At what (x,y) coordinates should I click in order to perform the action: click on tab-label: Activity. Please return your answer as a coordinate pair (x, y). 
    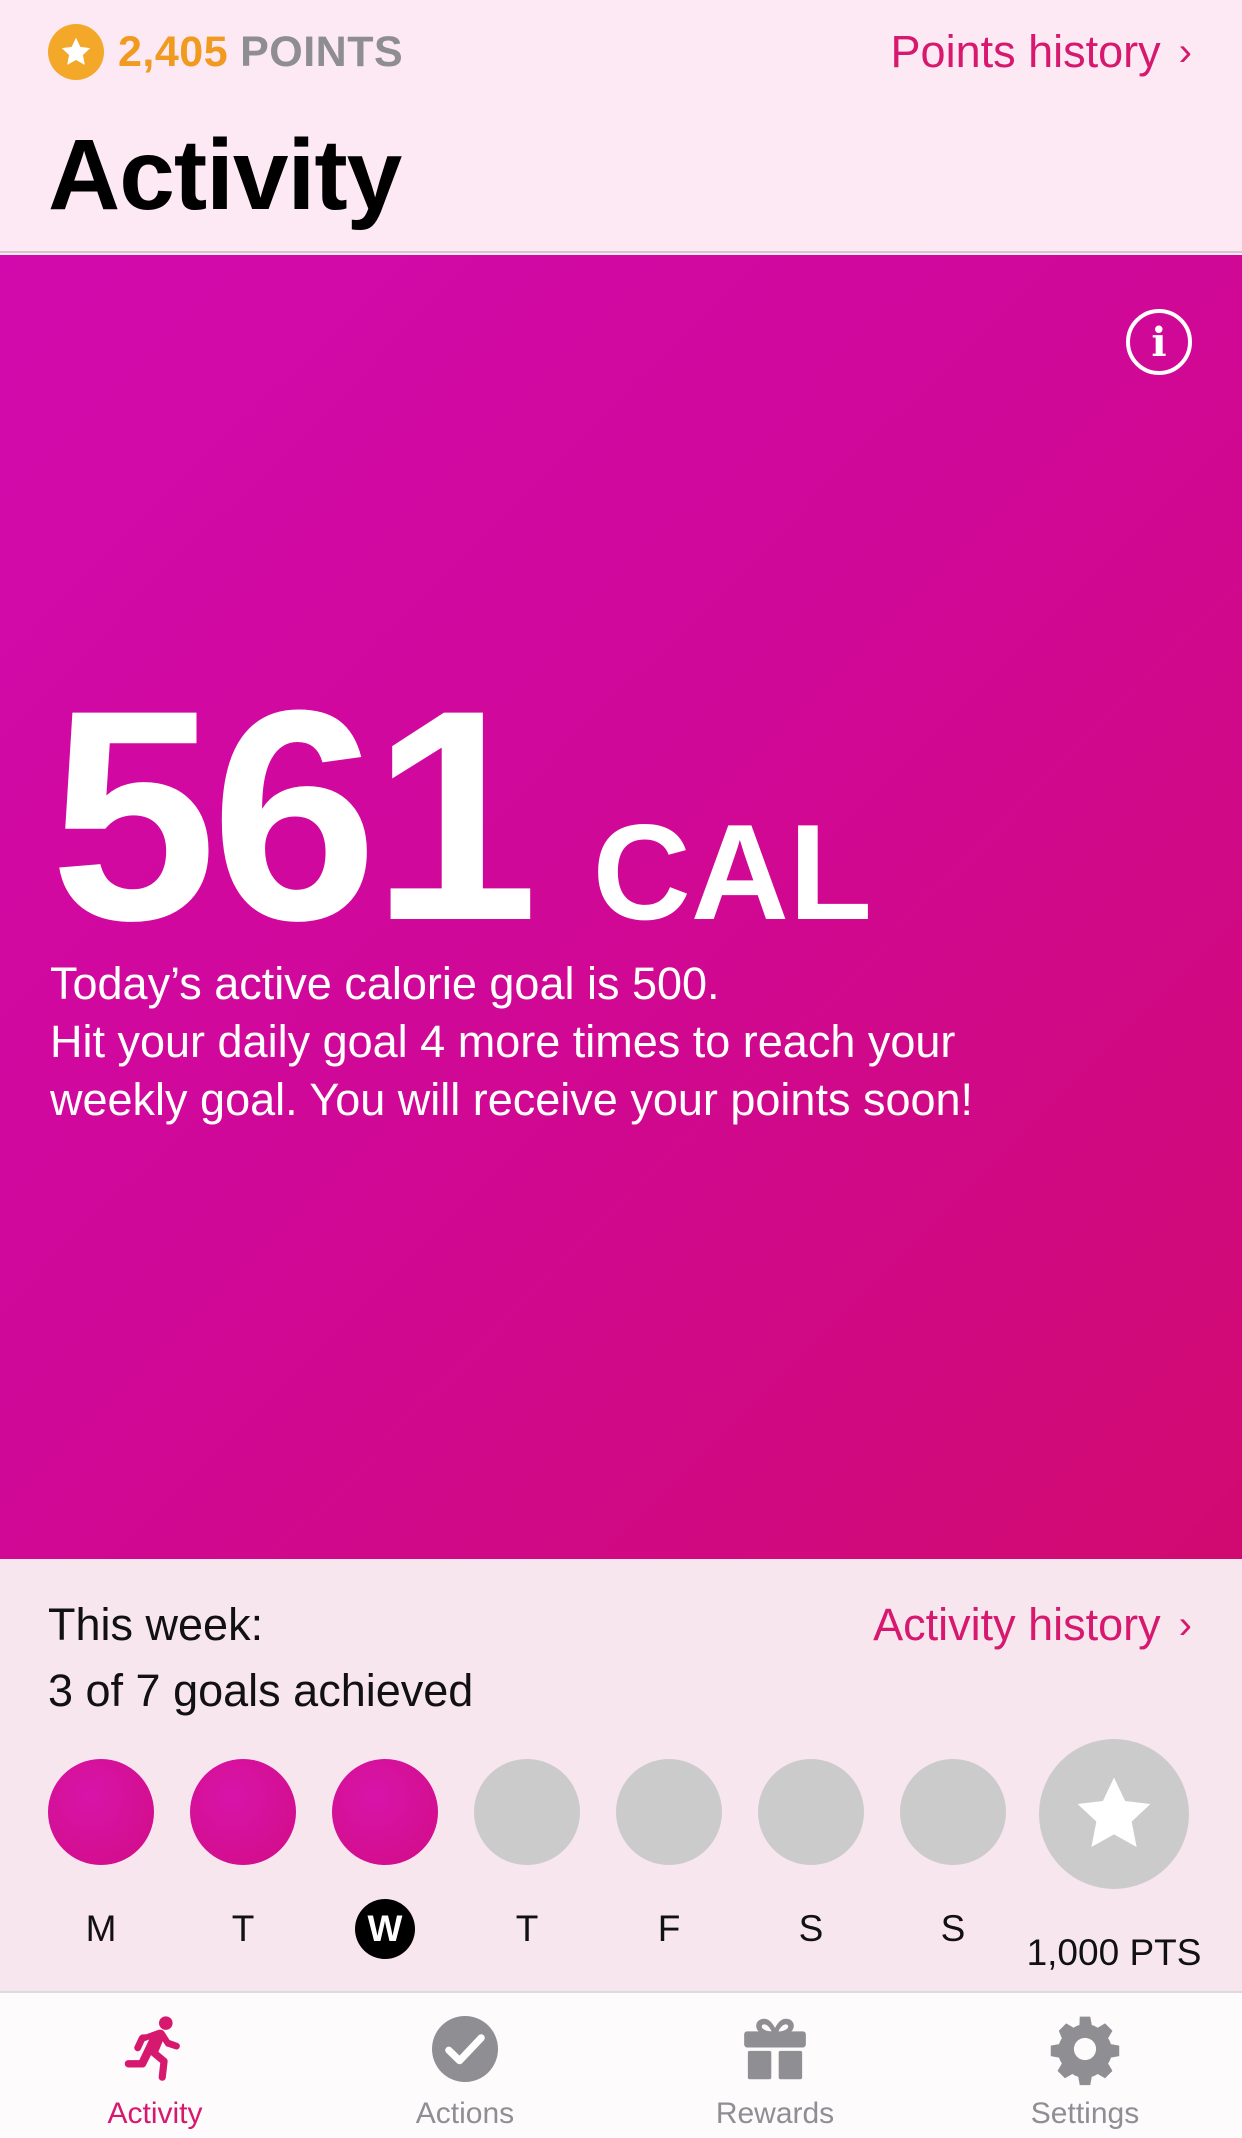
    Looking at the image, I should click on (155, 2113).